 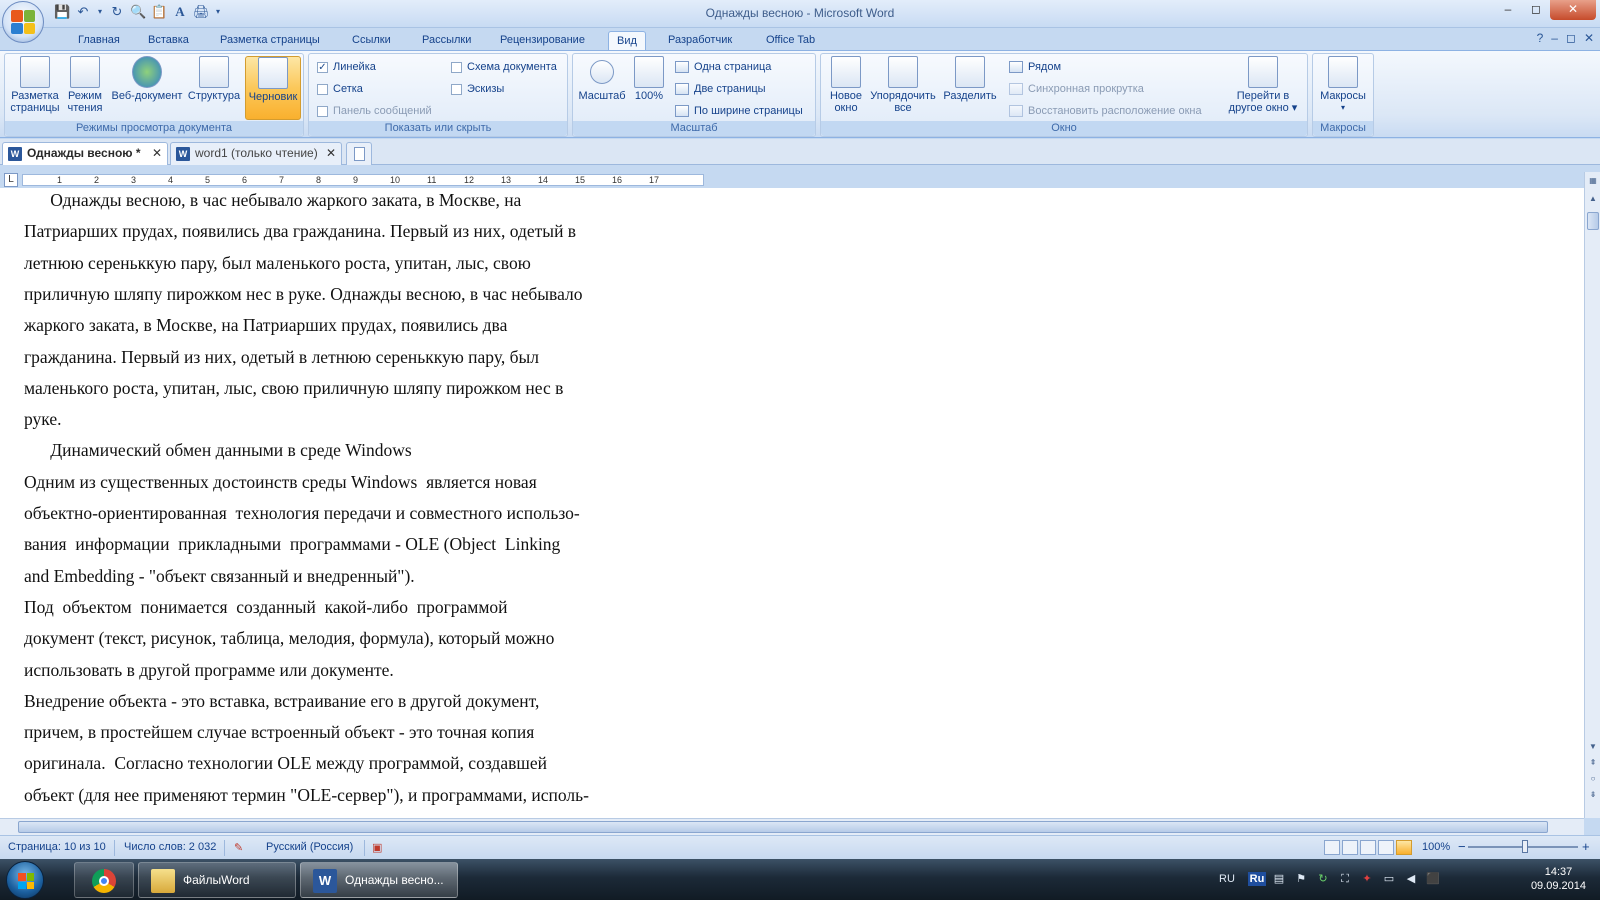 What do you see at coordinates (25, 880) in the screenshot?
I see `start-button` at bounding box center [25, 880].